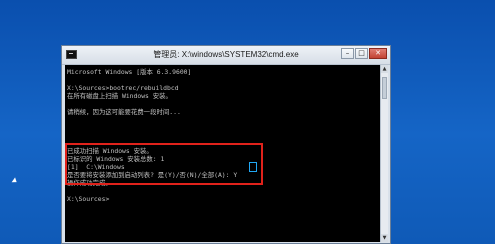 This screenshot has height=244, width=495. Describe the element at coordinates (226, 55) in the screenshot. I see `title-bar: 管理员: X:\windows\SYSTEM32\cmd.exe – □ ✕` at that location.